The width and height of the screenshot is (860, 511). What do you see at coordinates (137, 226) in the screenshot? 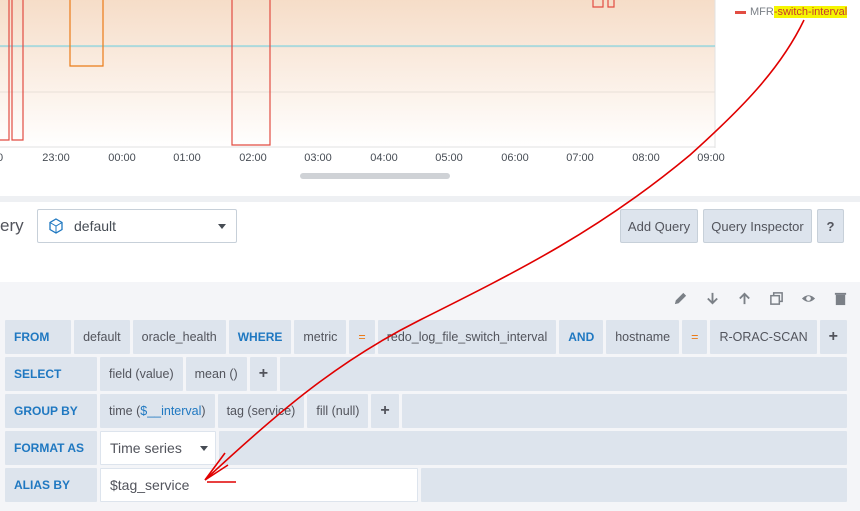
I see `datasource-picker: default` at bounding box center [137, 226].